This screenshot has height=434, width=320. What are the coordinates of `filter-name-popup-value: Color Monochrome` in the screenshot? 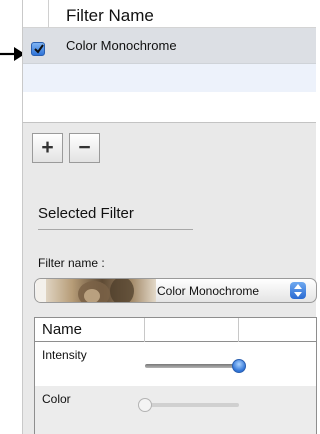 It's located at (208, 291).